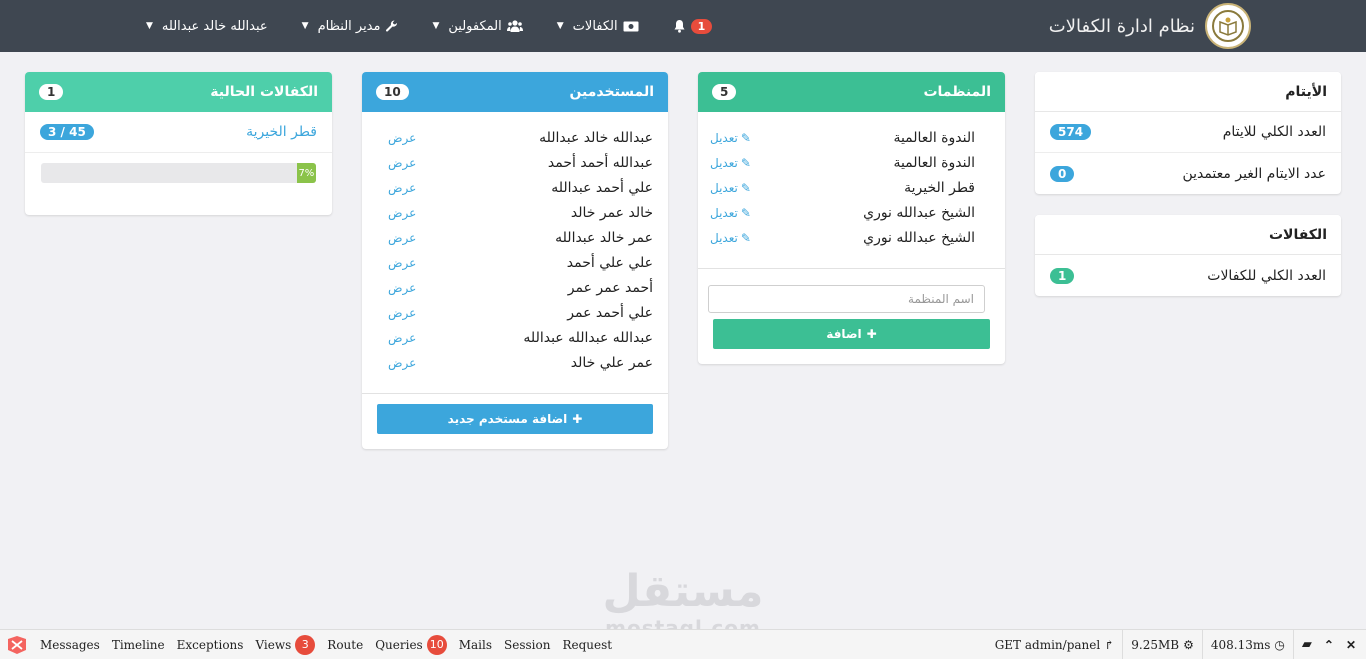  Describe the element at coordinates (851, 92) in the screenshot. I see `organizations-panel-header: المنظمات 5` at that location.